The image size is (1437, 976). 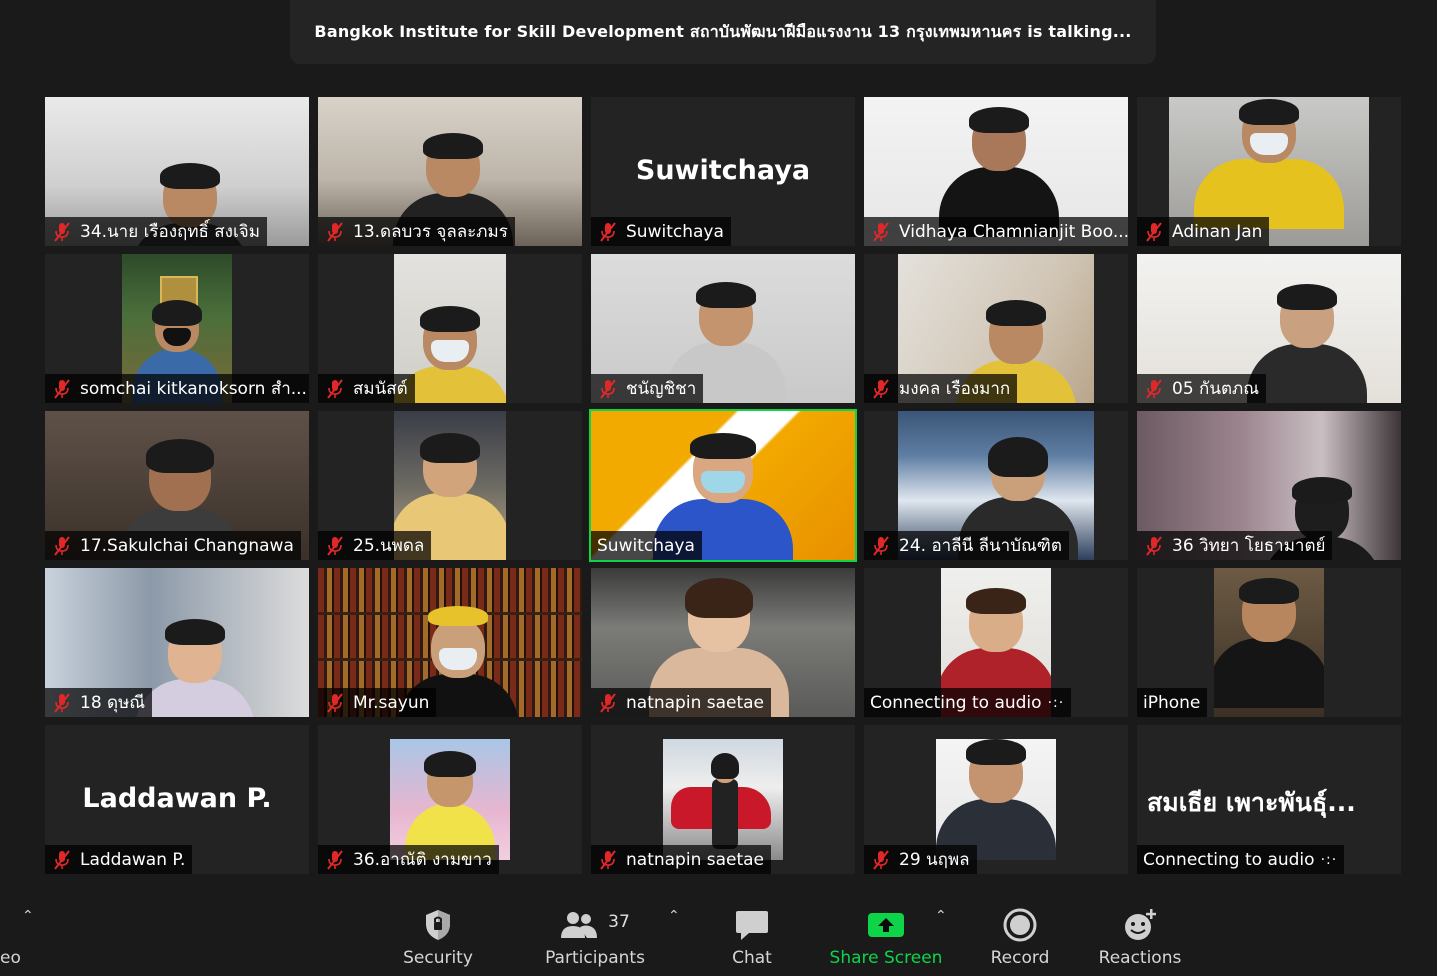 I want to click on chat-button: Chat, so click(x=752, y=930).